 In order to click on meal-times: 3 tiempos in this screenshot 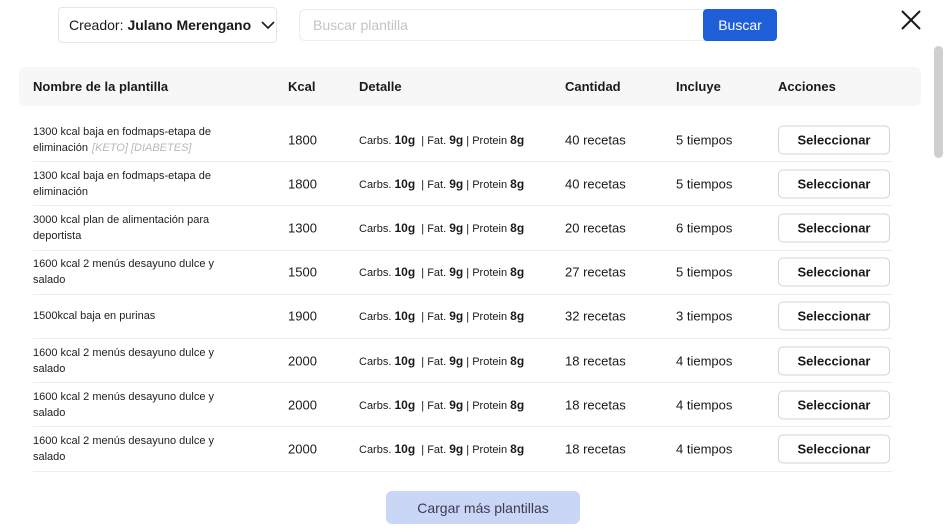, I will do `click(704, 316)`.